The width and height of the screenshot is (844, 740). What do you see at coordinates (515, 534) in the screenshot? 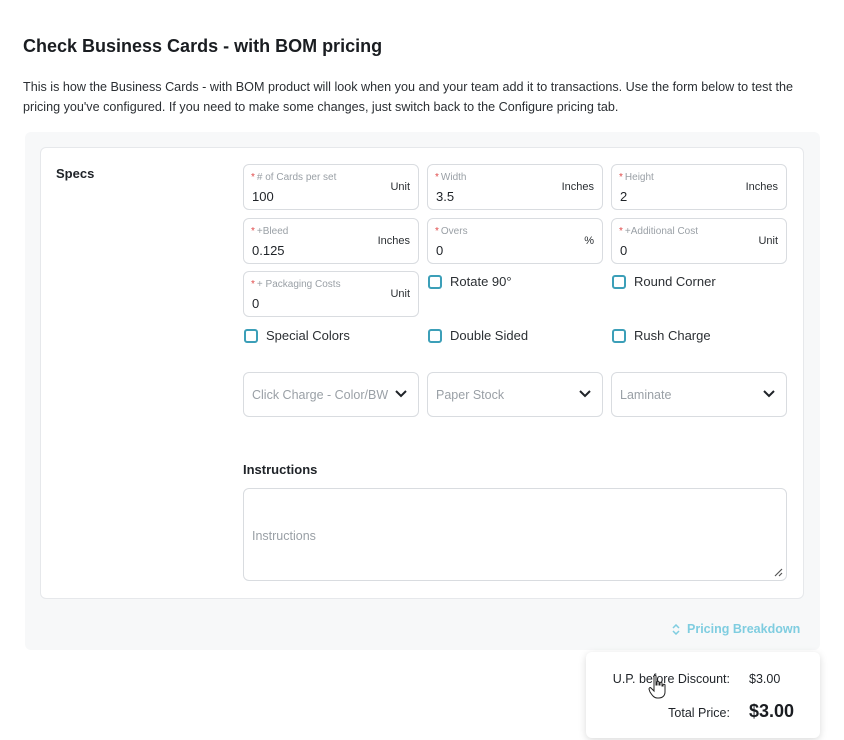
I see `instructions-textarea: Instructions` at bounding box center [515, 534].